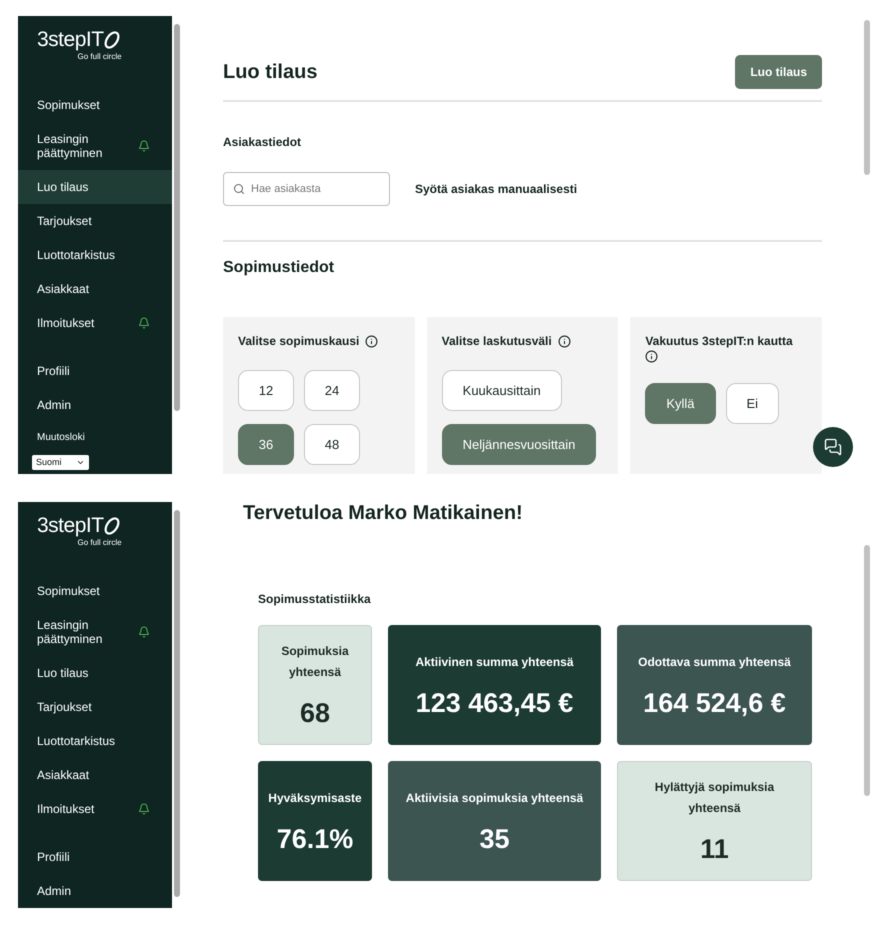 The height and width of the screenshot is (926, 888). What do you see at coordinates (680, 403) in the screenshot?
I see `option-button: Kyllä` at bounding box center [680, 403].